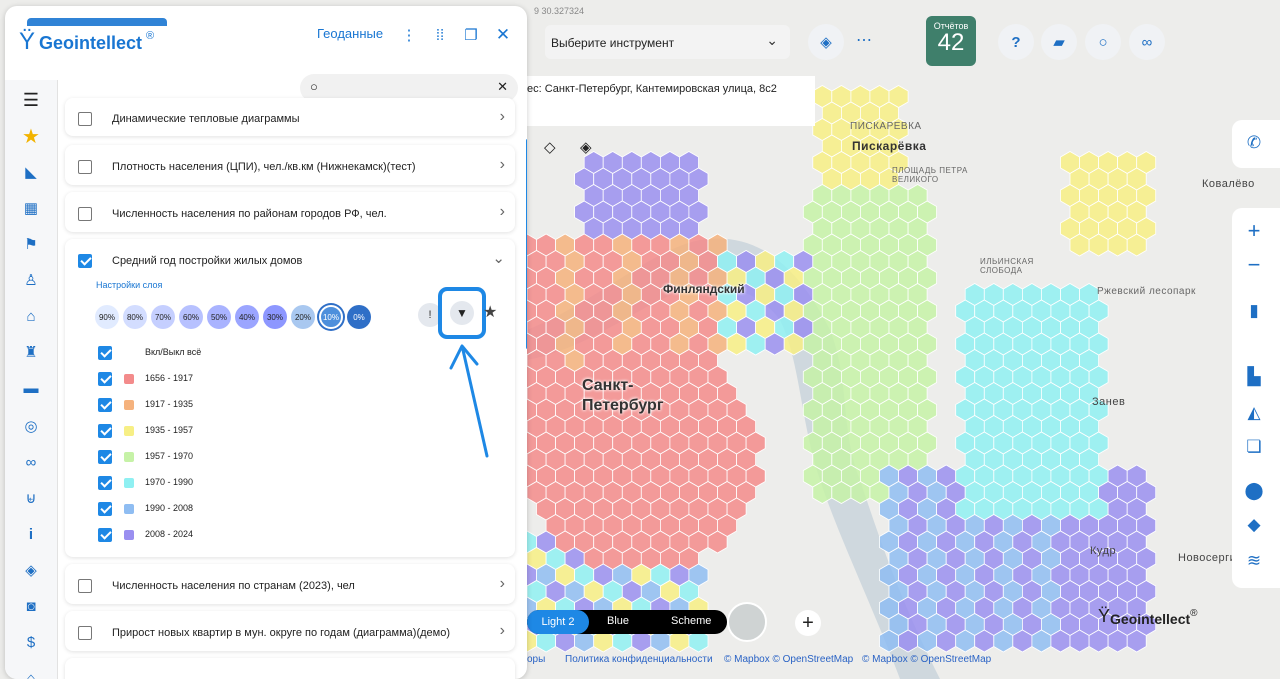 The height and width of the screenshot is (679, 1280). I want to click on opacity-option-80: 80%, so click(135, 317).